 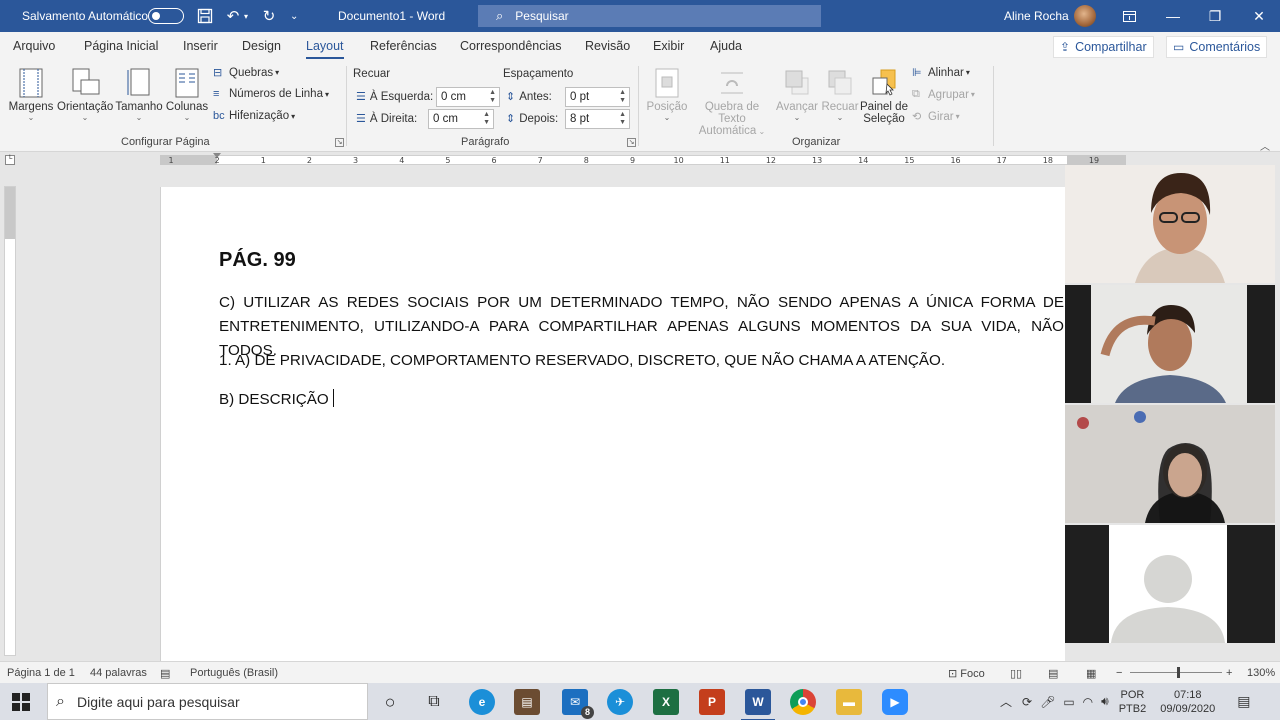 What do you see at coordinates (246, 73) in the screenshot?
I see `breaks-button: ⊟ Quebras ▾` at bounding box center [246, 73].